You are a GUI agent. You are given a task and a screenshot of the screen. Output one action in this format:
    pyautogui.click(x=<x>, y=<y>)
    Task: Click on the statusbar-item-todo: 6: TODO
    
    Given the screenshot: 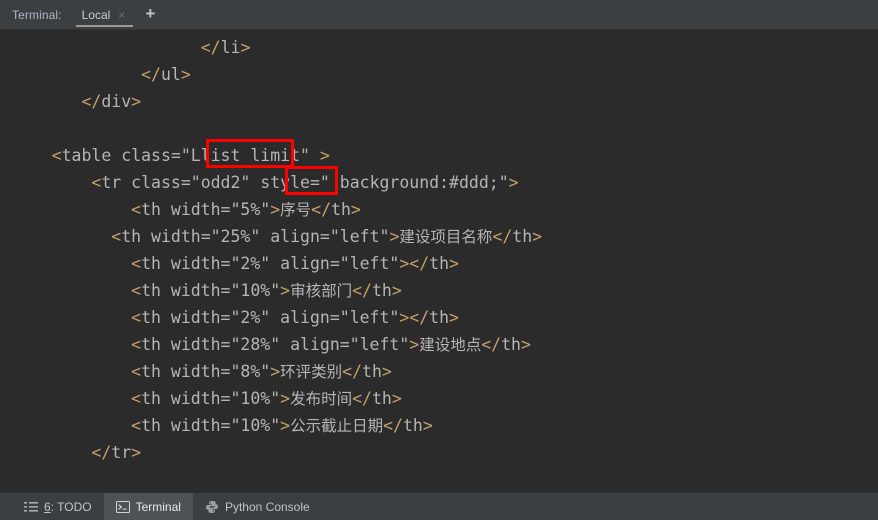 What is the action you would take?
    pyautogui.click(x=58, y=506)
    